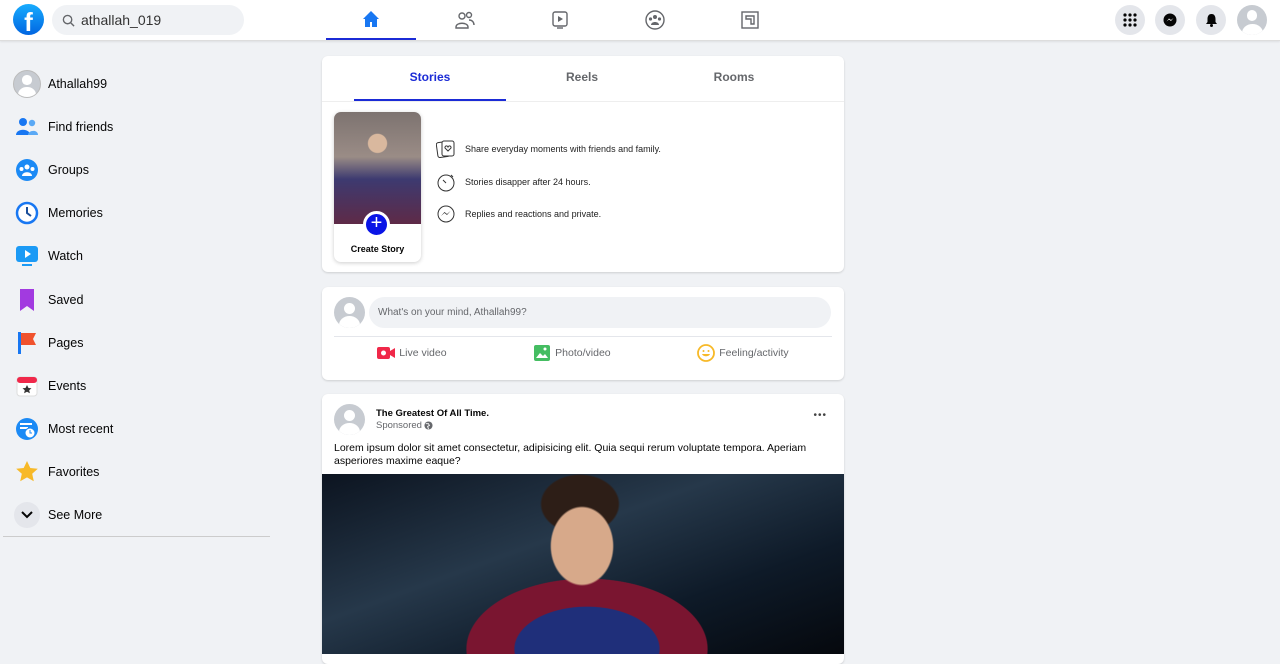  I want to click on profile-avatar, so click(1252, 20).